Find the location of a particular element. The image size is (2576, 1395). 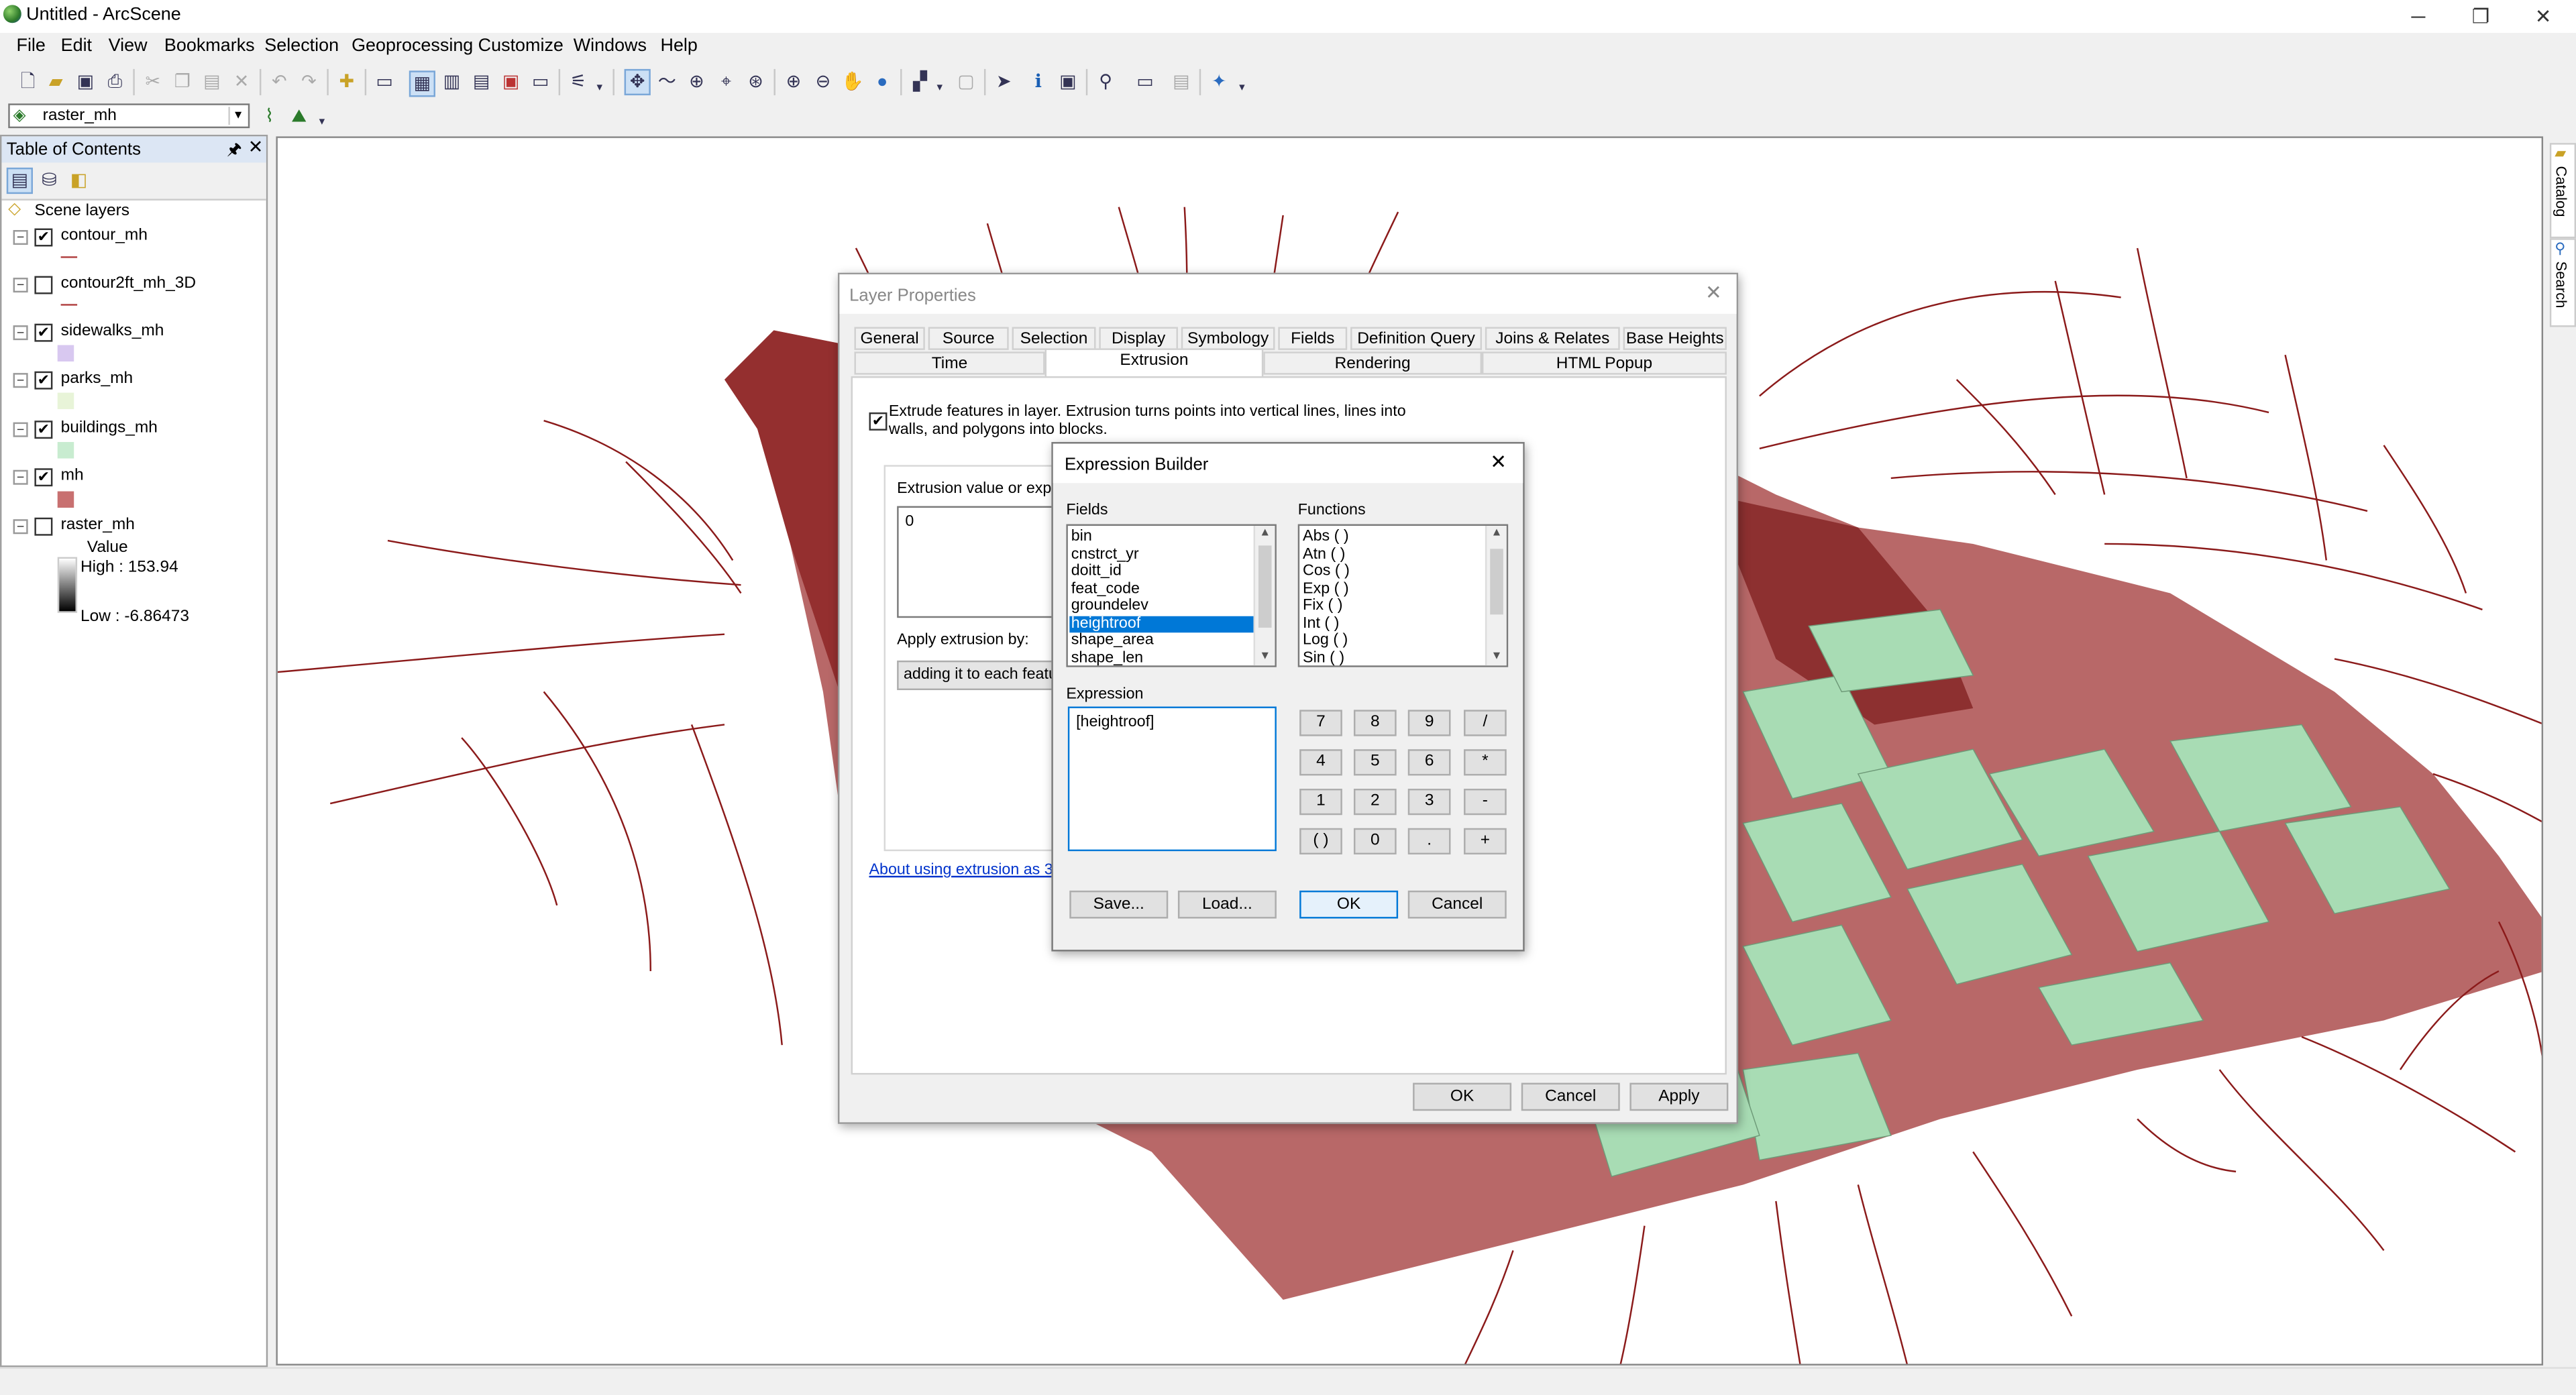

key-minus-button: - is located at coordinates (1485, 802).